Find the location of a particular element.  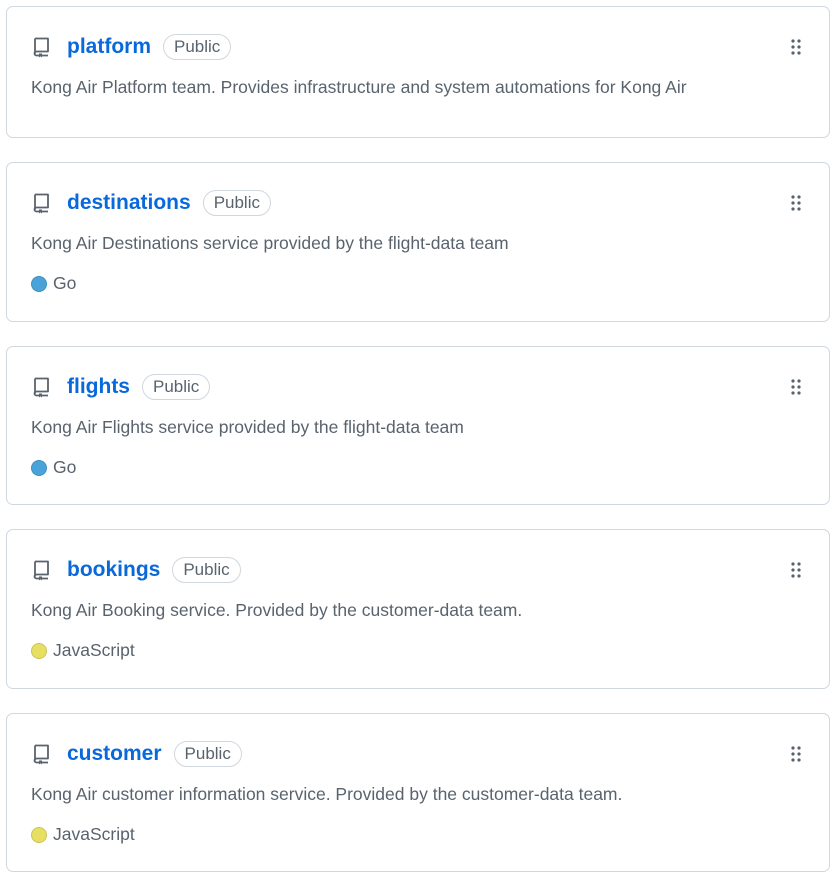

repo-name-link: flights is located at coordinates (98, 387).